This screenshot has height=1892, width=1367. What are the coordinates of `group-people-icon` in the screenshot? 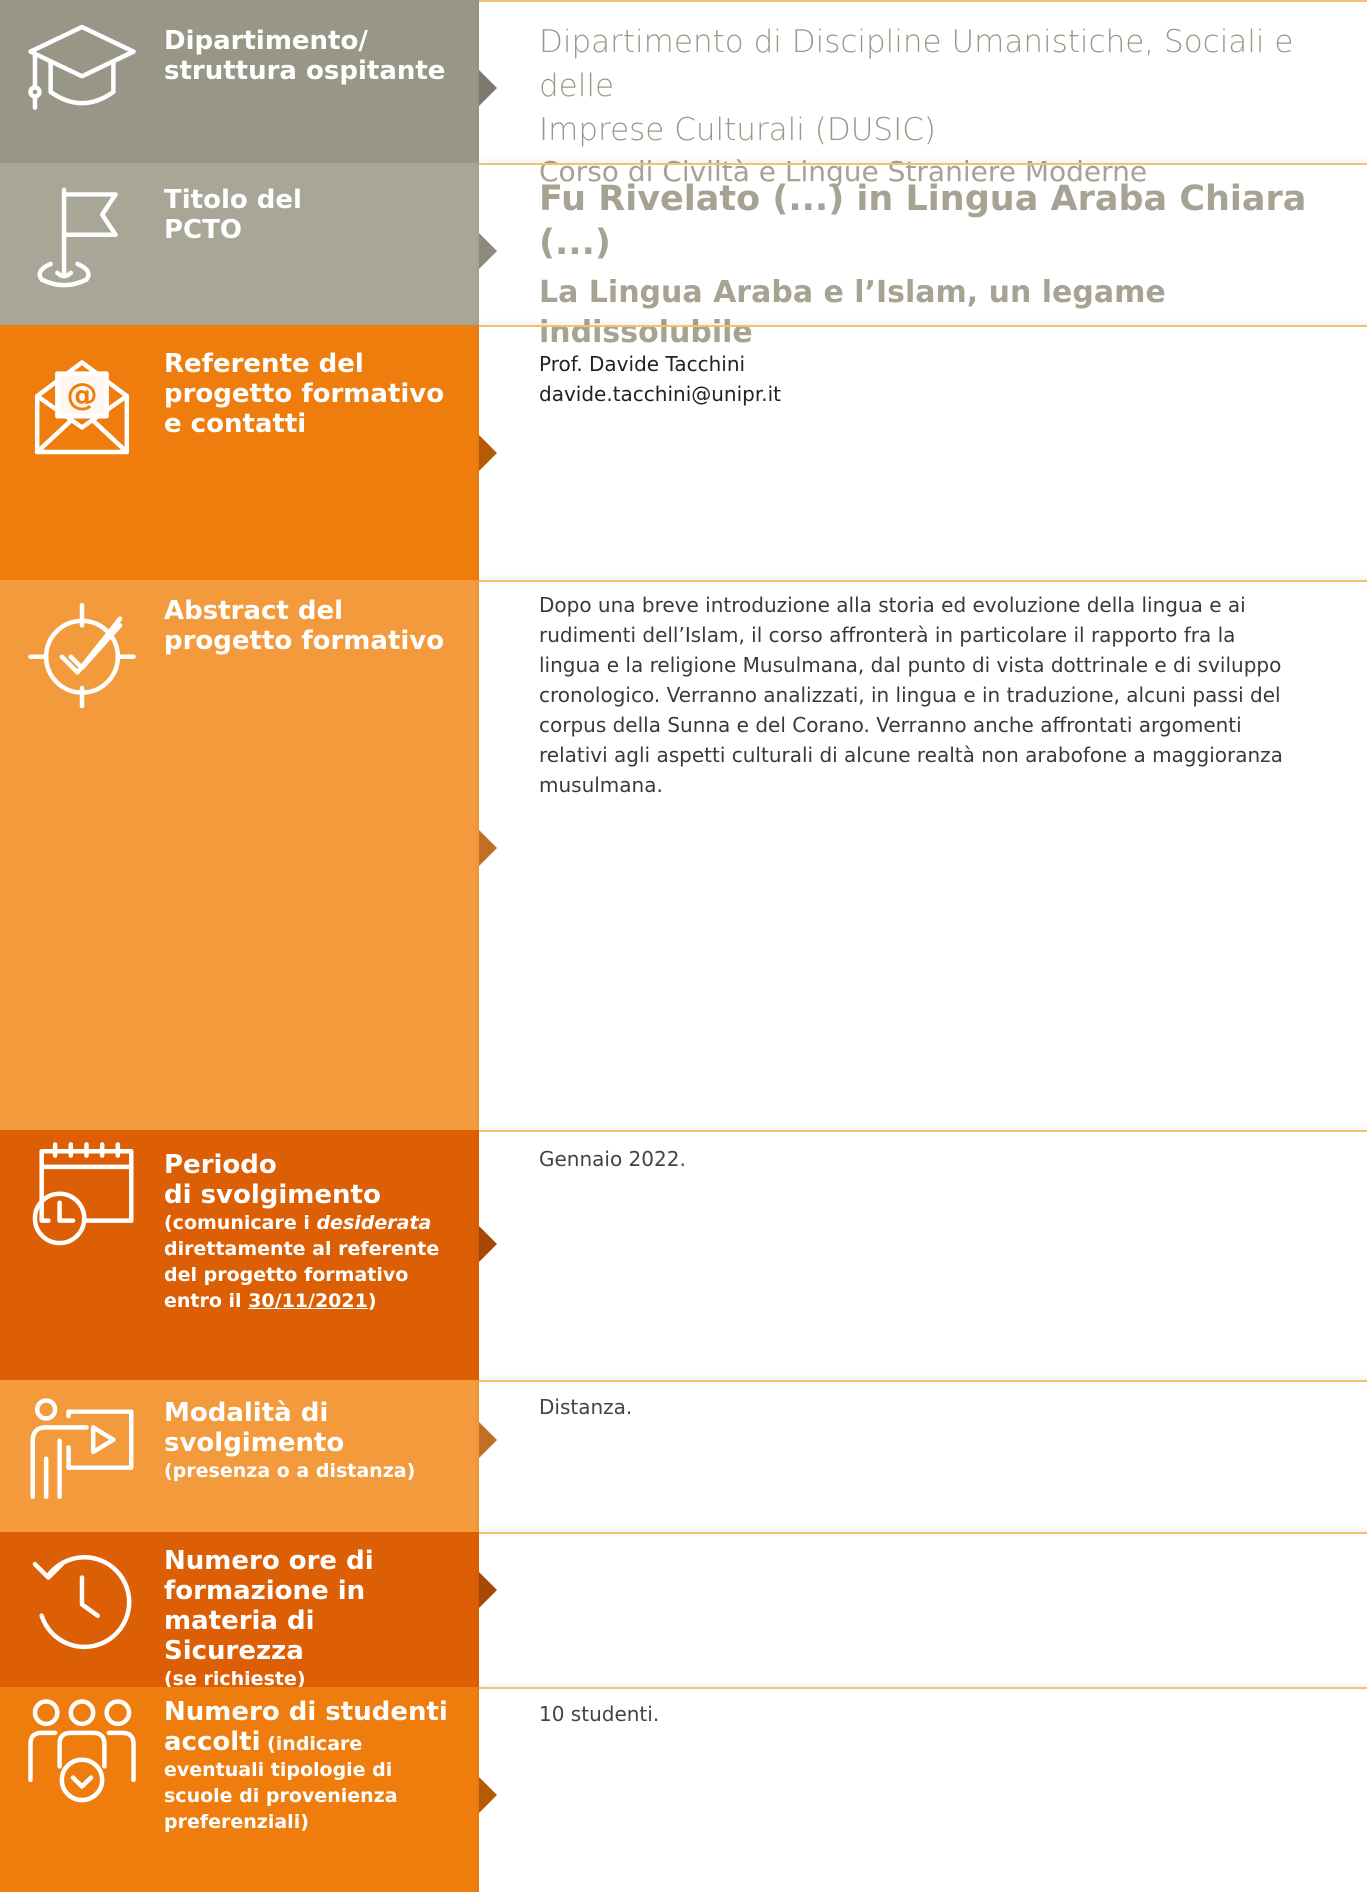 It's located at (82, 1753).